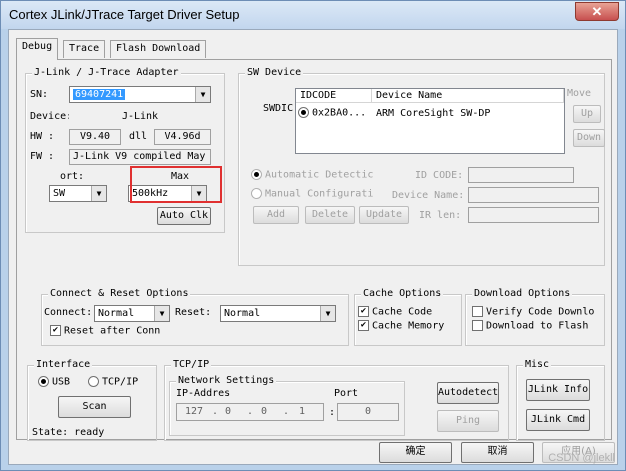 Image resolution: width=626 pixels, height=471 pixels. What do you see at coordinates (140, 157) in the screenshot?
I see `fw-value: J-Link V9 compiled May` at bounding box center [140, 157].